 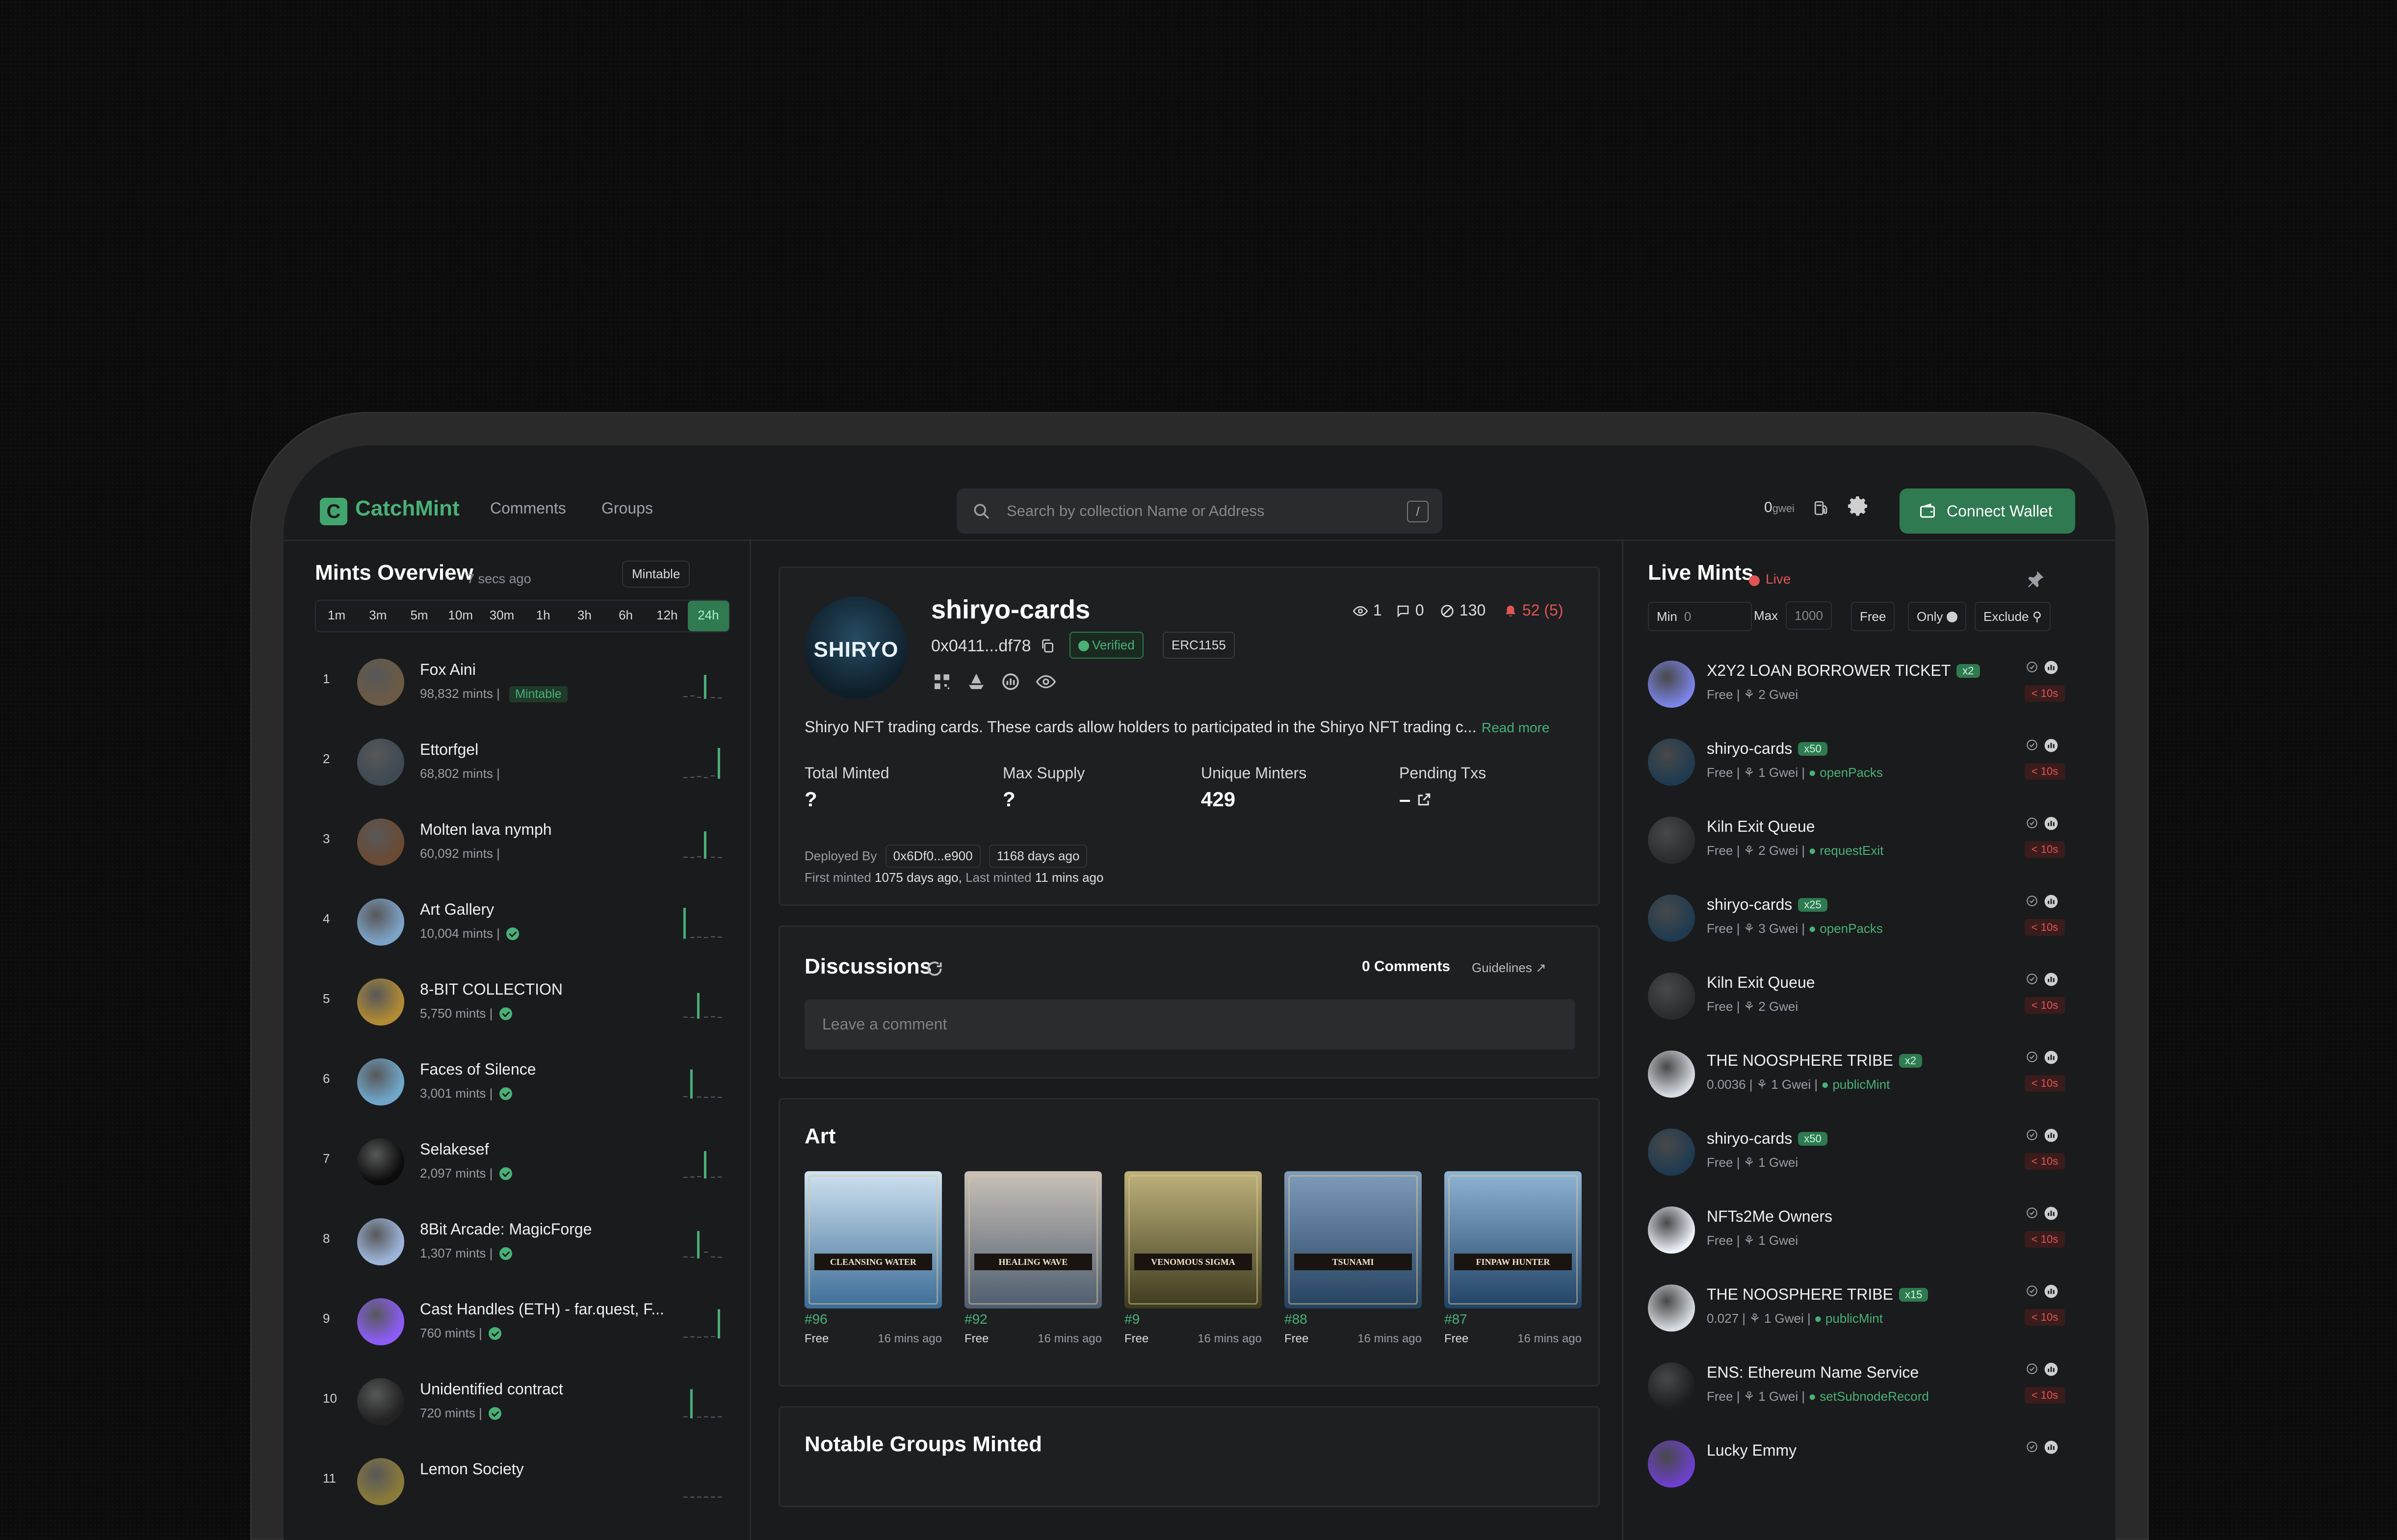 I want to click on timeframe-5m: 5m, so click(x=419, y=616).